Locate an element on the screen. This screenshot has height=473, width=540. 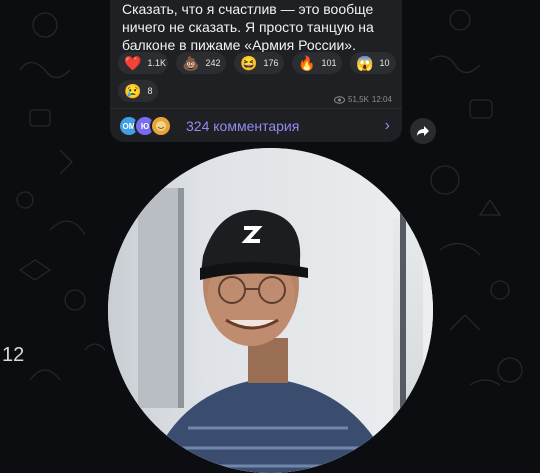
reaction-fire: 🔥 101 is located at coordinates (317, 63).